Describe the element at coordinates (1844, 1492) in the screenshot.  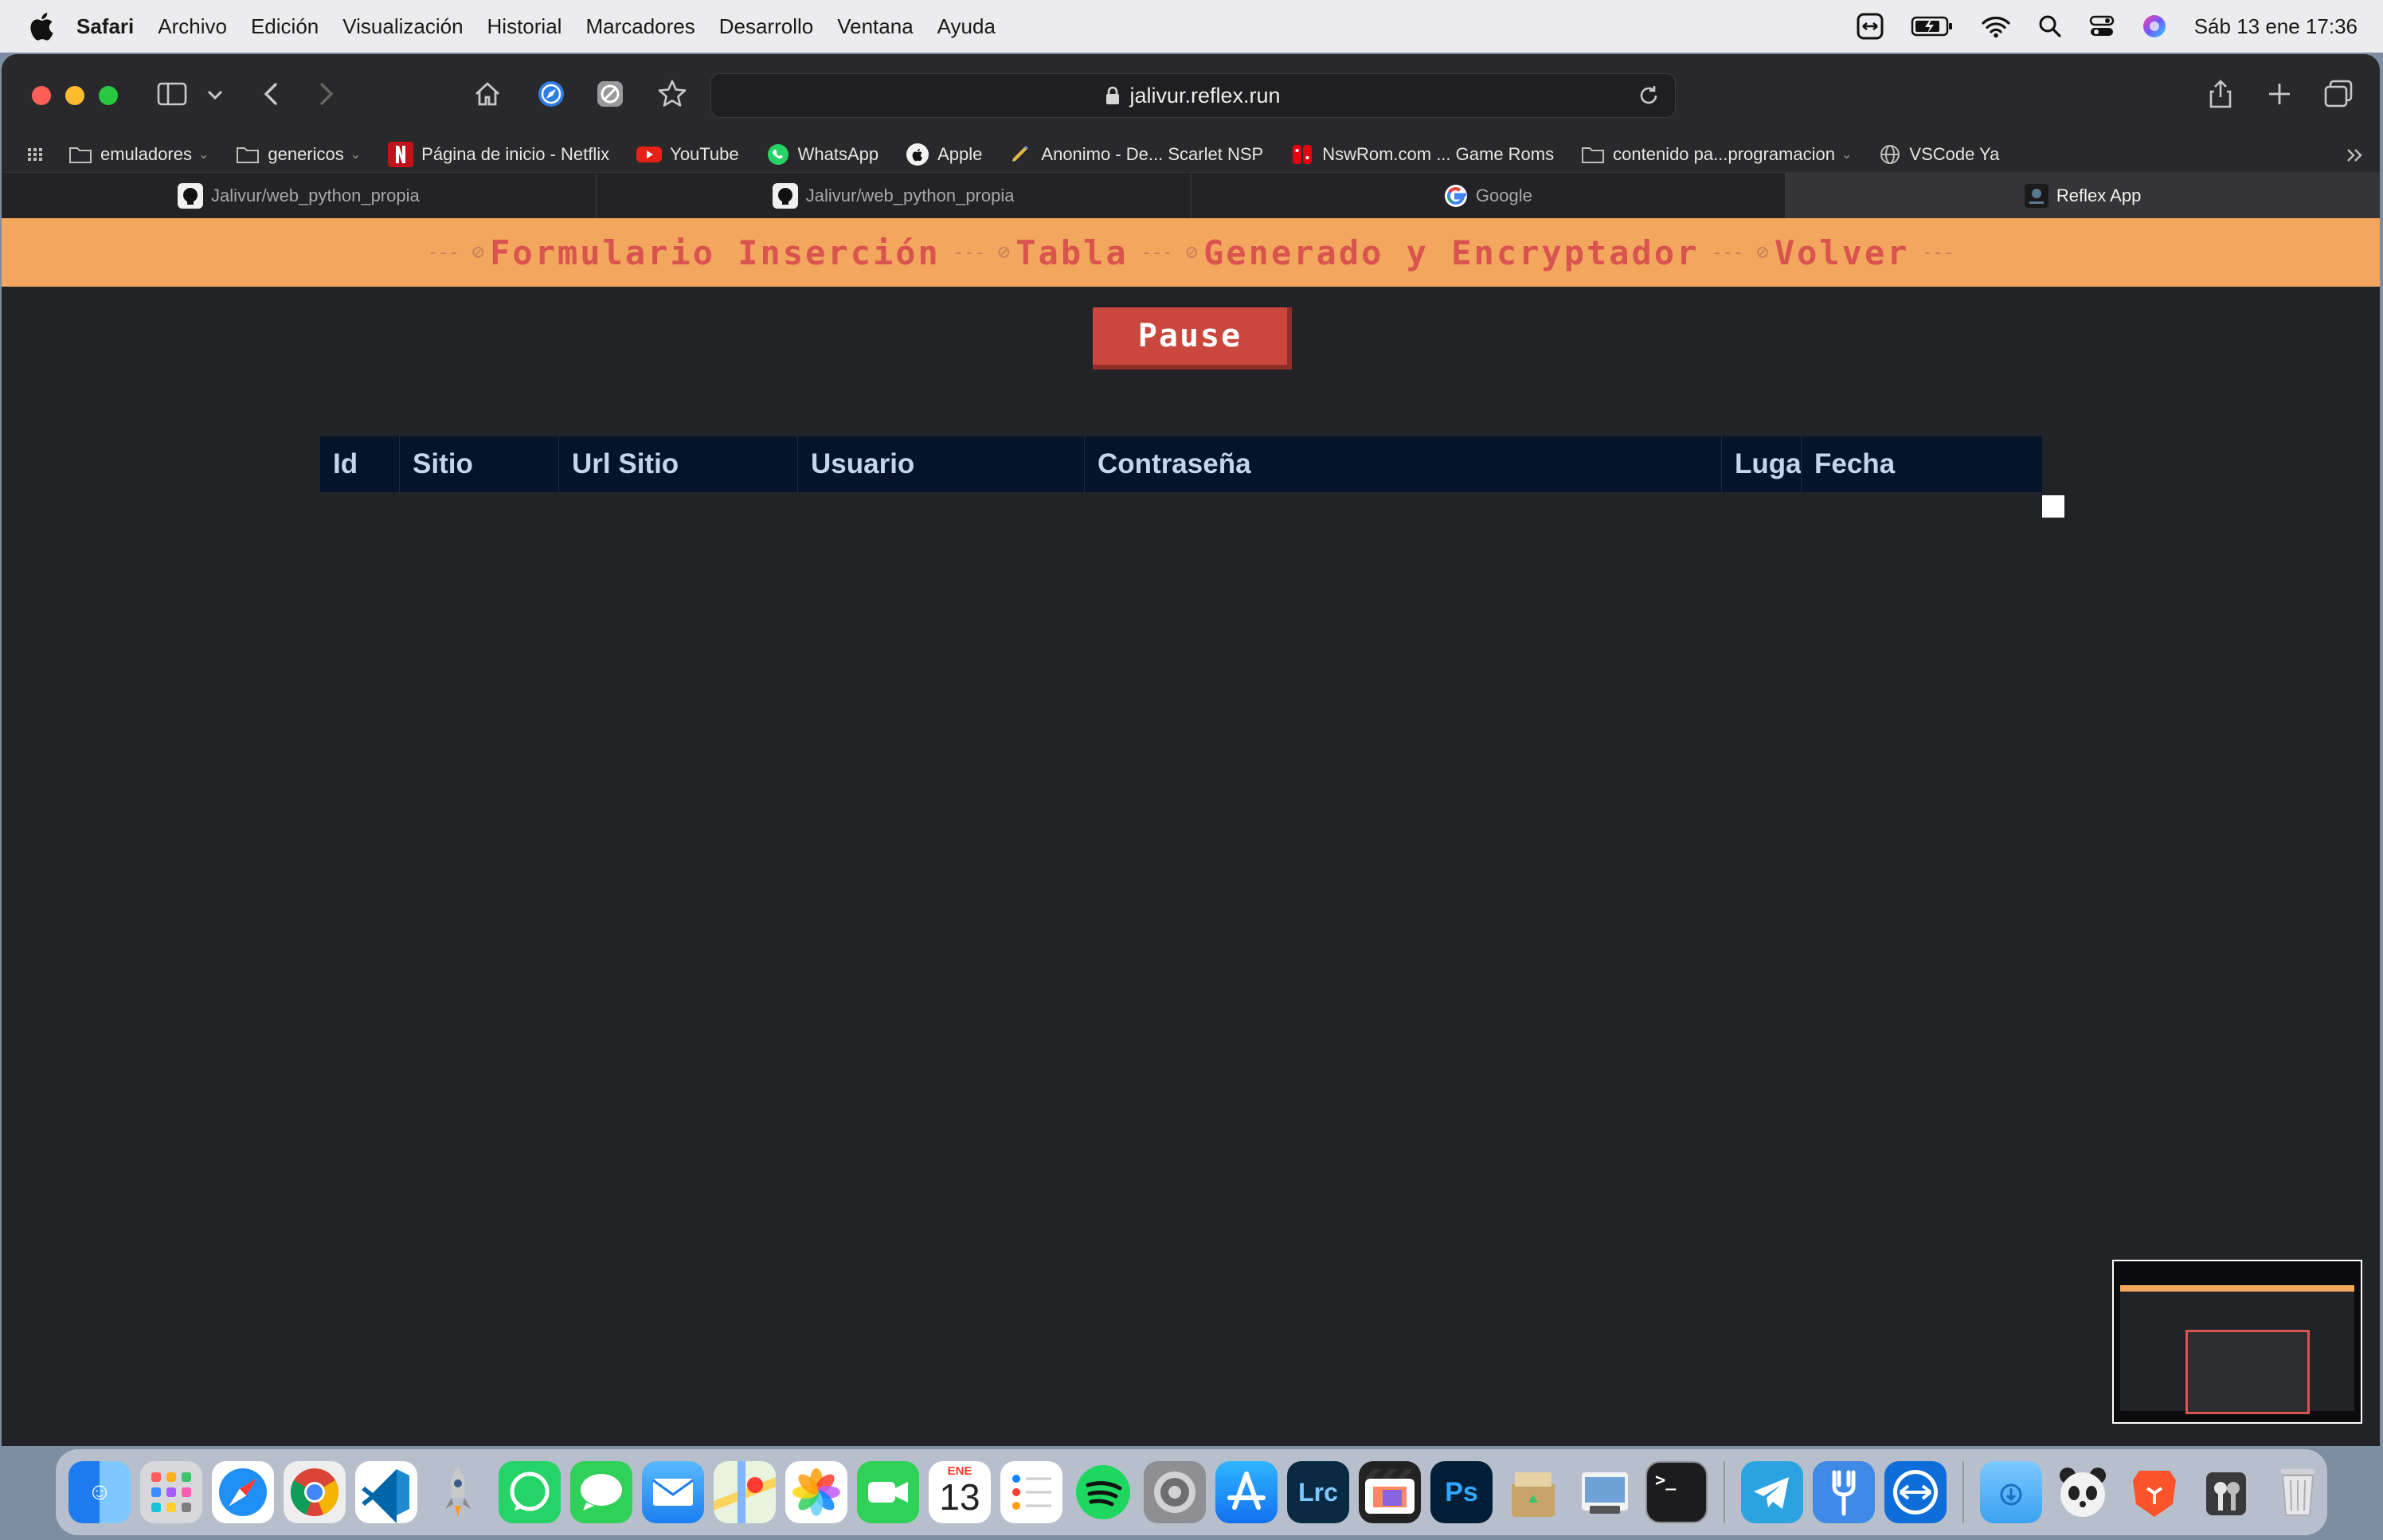
I see `dock-fork-icon` at that location.